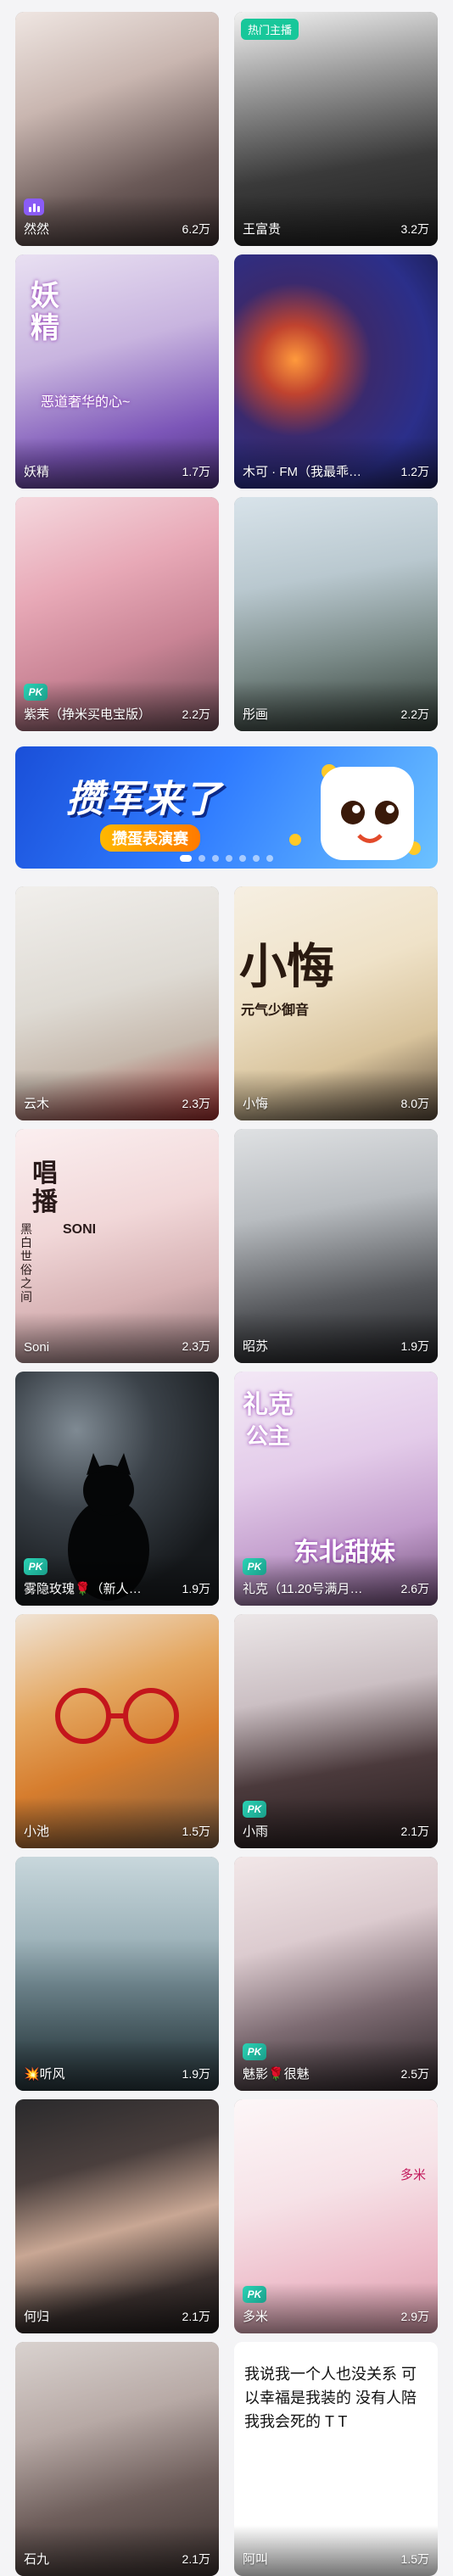 This screenshot has width=453, height=2576. I want to click on viewer-count: 1.2万, so click(414, 471).